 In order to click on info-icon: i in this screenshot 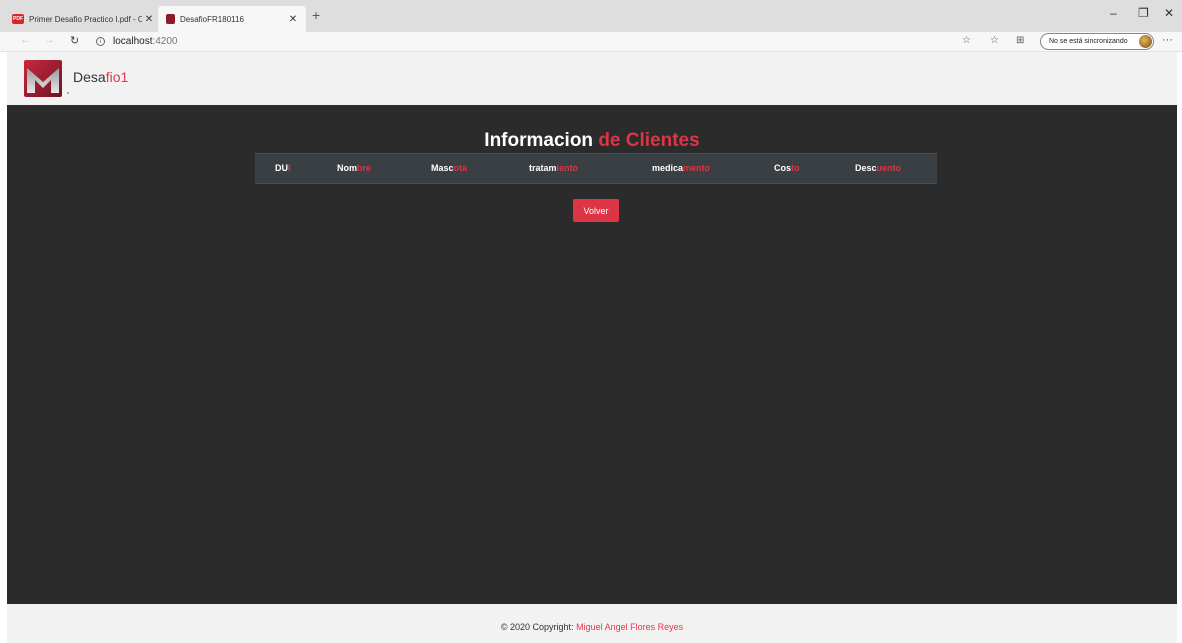, I will do `click(100, 41)`.